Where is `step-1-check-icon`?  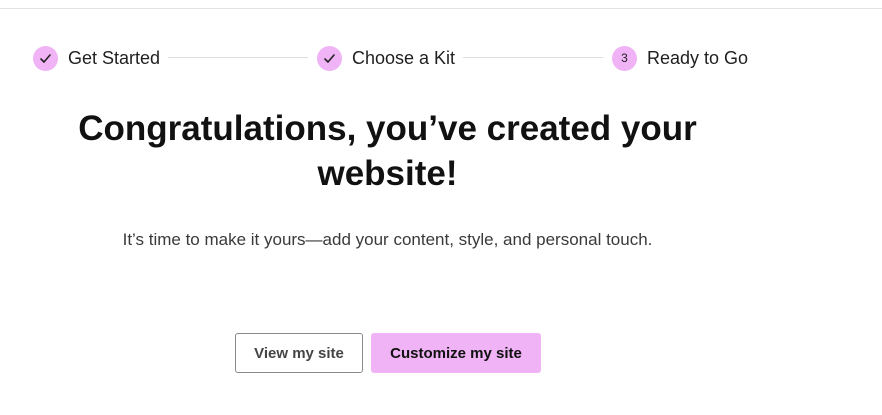 step-1-check-icon is located at coordinates (45, 58).